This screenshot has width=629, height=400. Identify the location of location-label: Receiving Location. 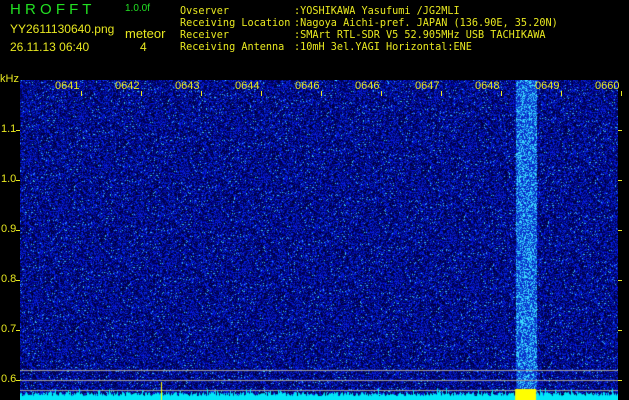
(235, 23).